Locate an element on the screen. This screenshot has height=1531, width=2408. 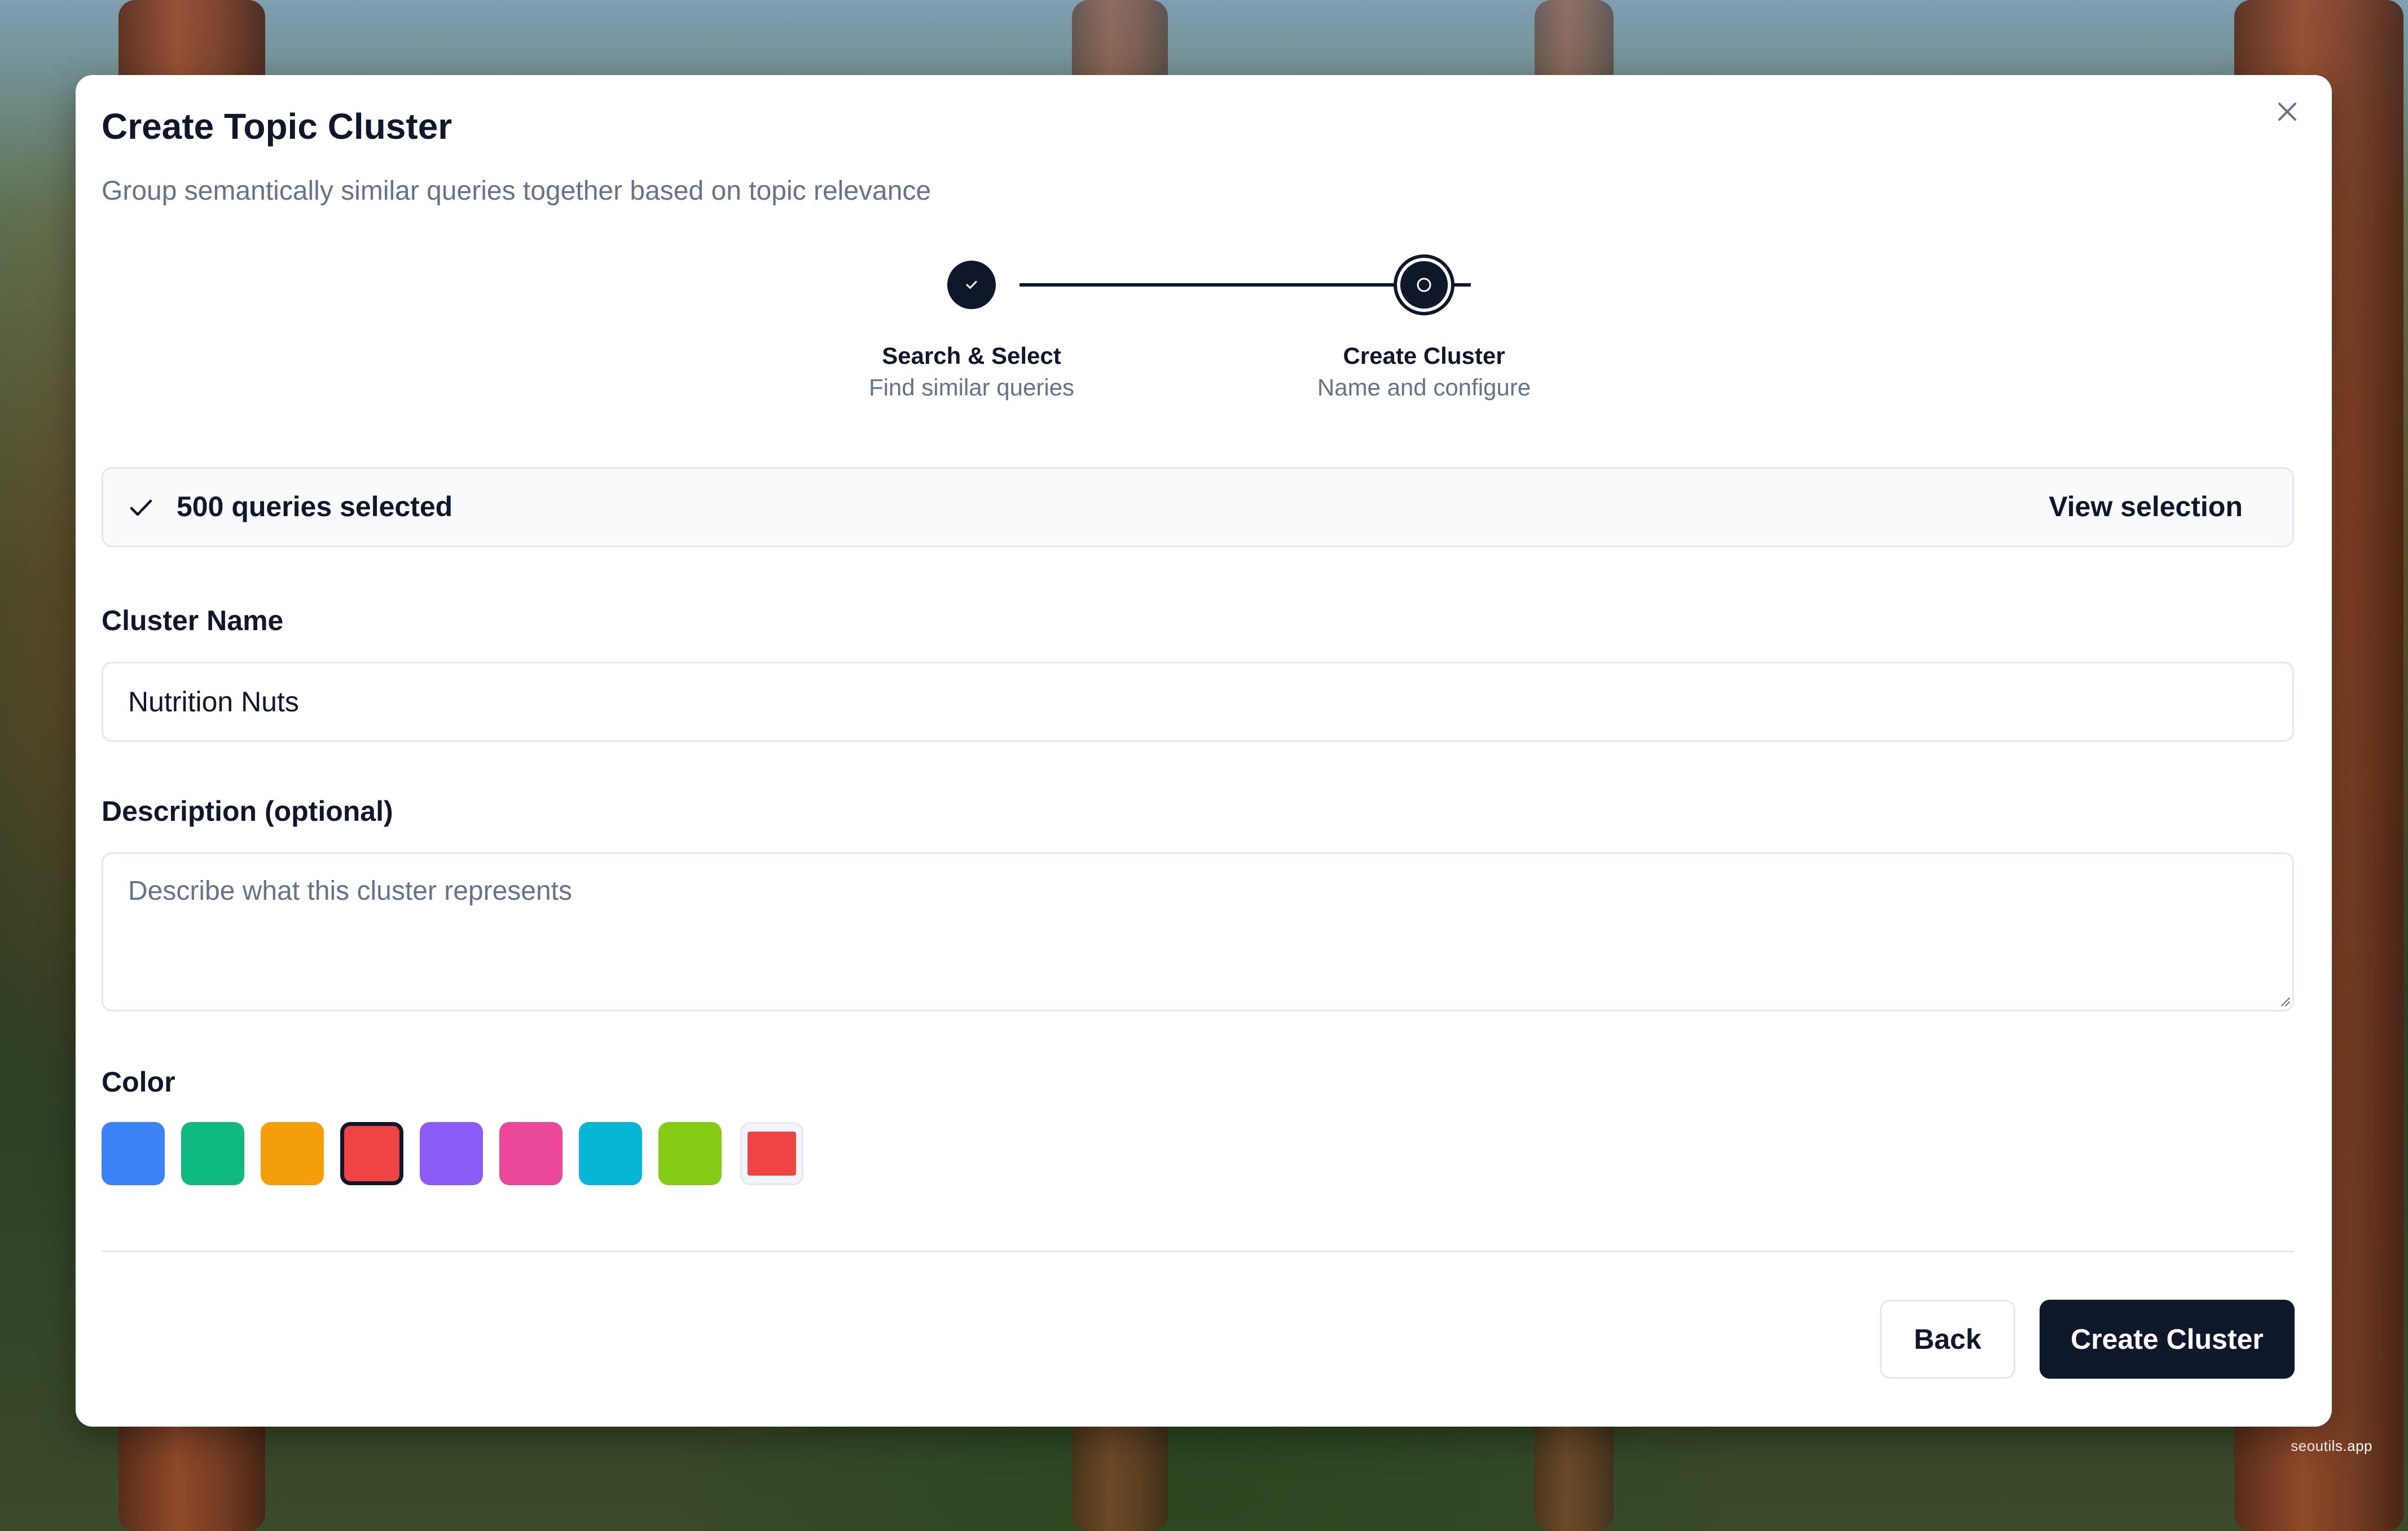
watermark-text: seoutils.app is located at coordinates (2331, 1445).